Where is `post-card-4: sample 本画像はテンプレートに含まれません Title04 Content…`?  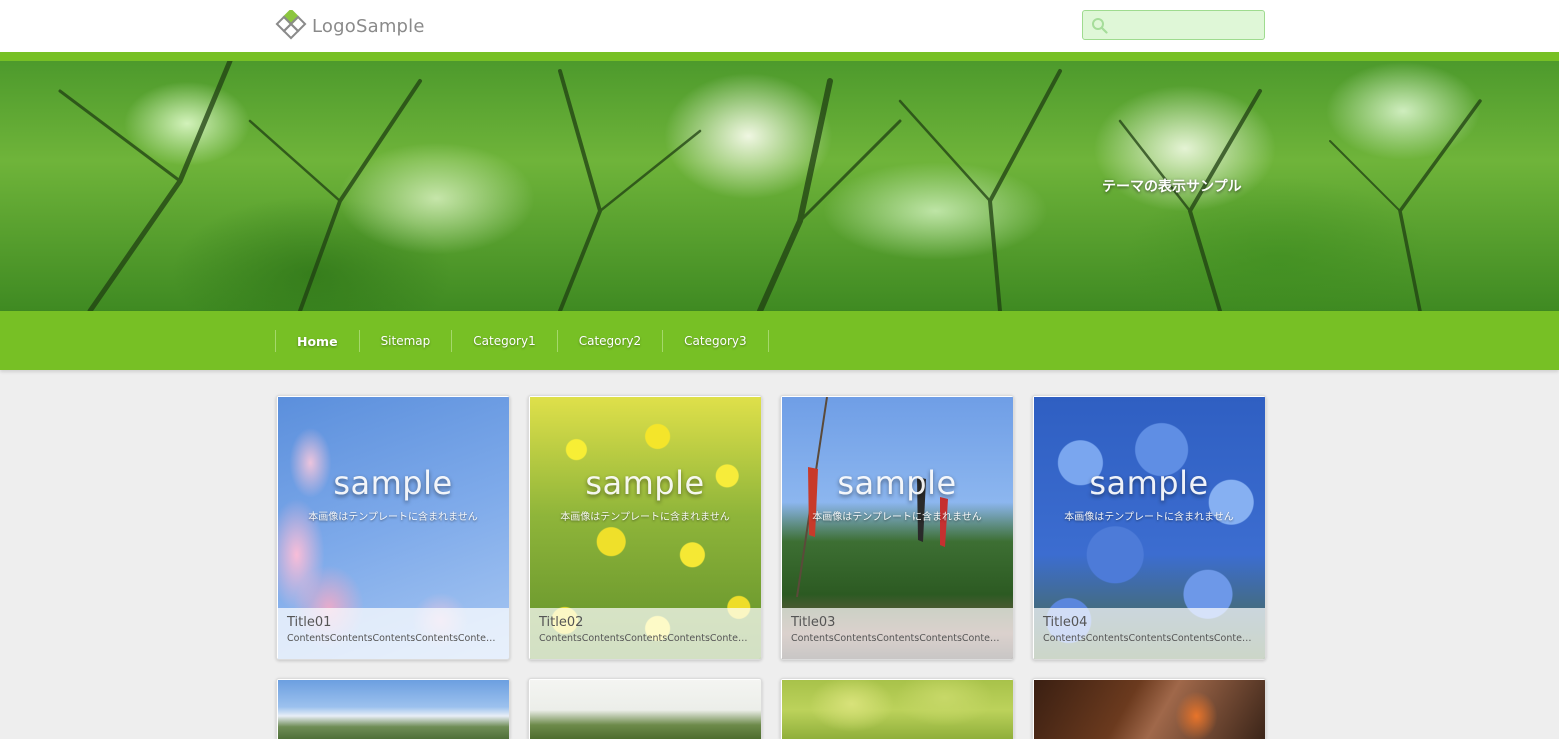 post-card-4: sample 本画像はテンプレートに含まれません Title04 Content… is located at coordinates (1149, 527).